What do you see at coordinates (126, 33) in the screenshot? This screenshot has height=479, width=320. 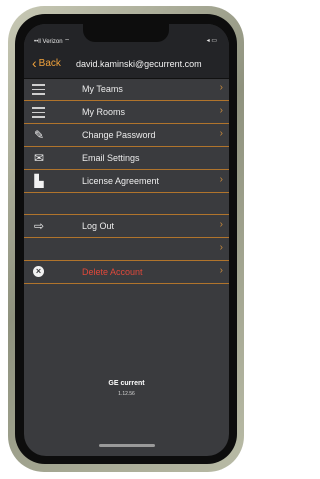 I see `phone-notch` at bounding box center [126, 33].